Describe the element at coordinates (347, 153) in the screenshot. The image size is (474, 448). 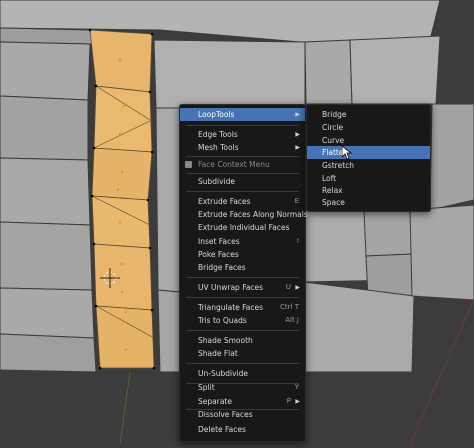
I see `mouse-pointer-icon` at that location.